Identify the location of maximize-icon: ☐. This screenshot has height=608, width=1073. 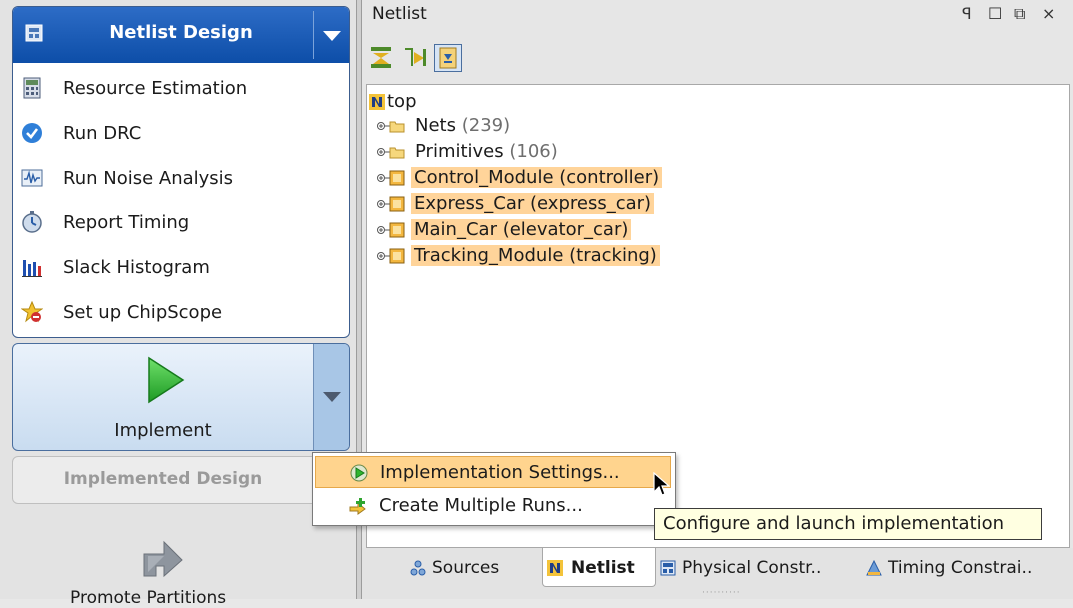
(995, 13).